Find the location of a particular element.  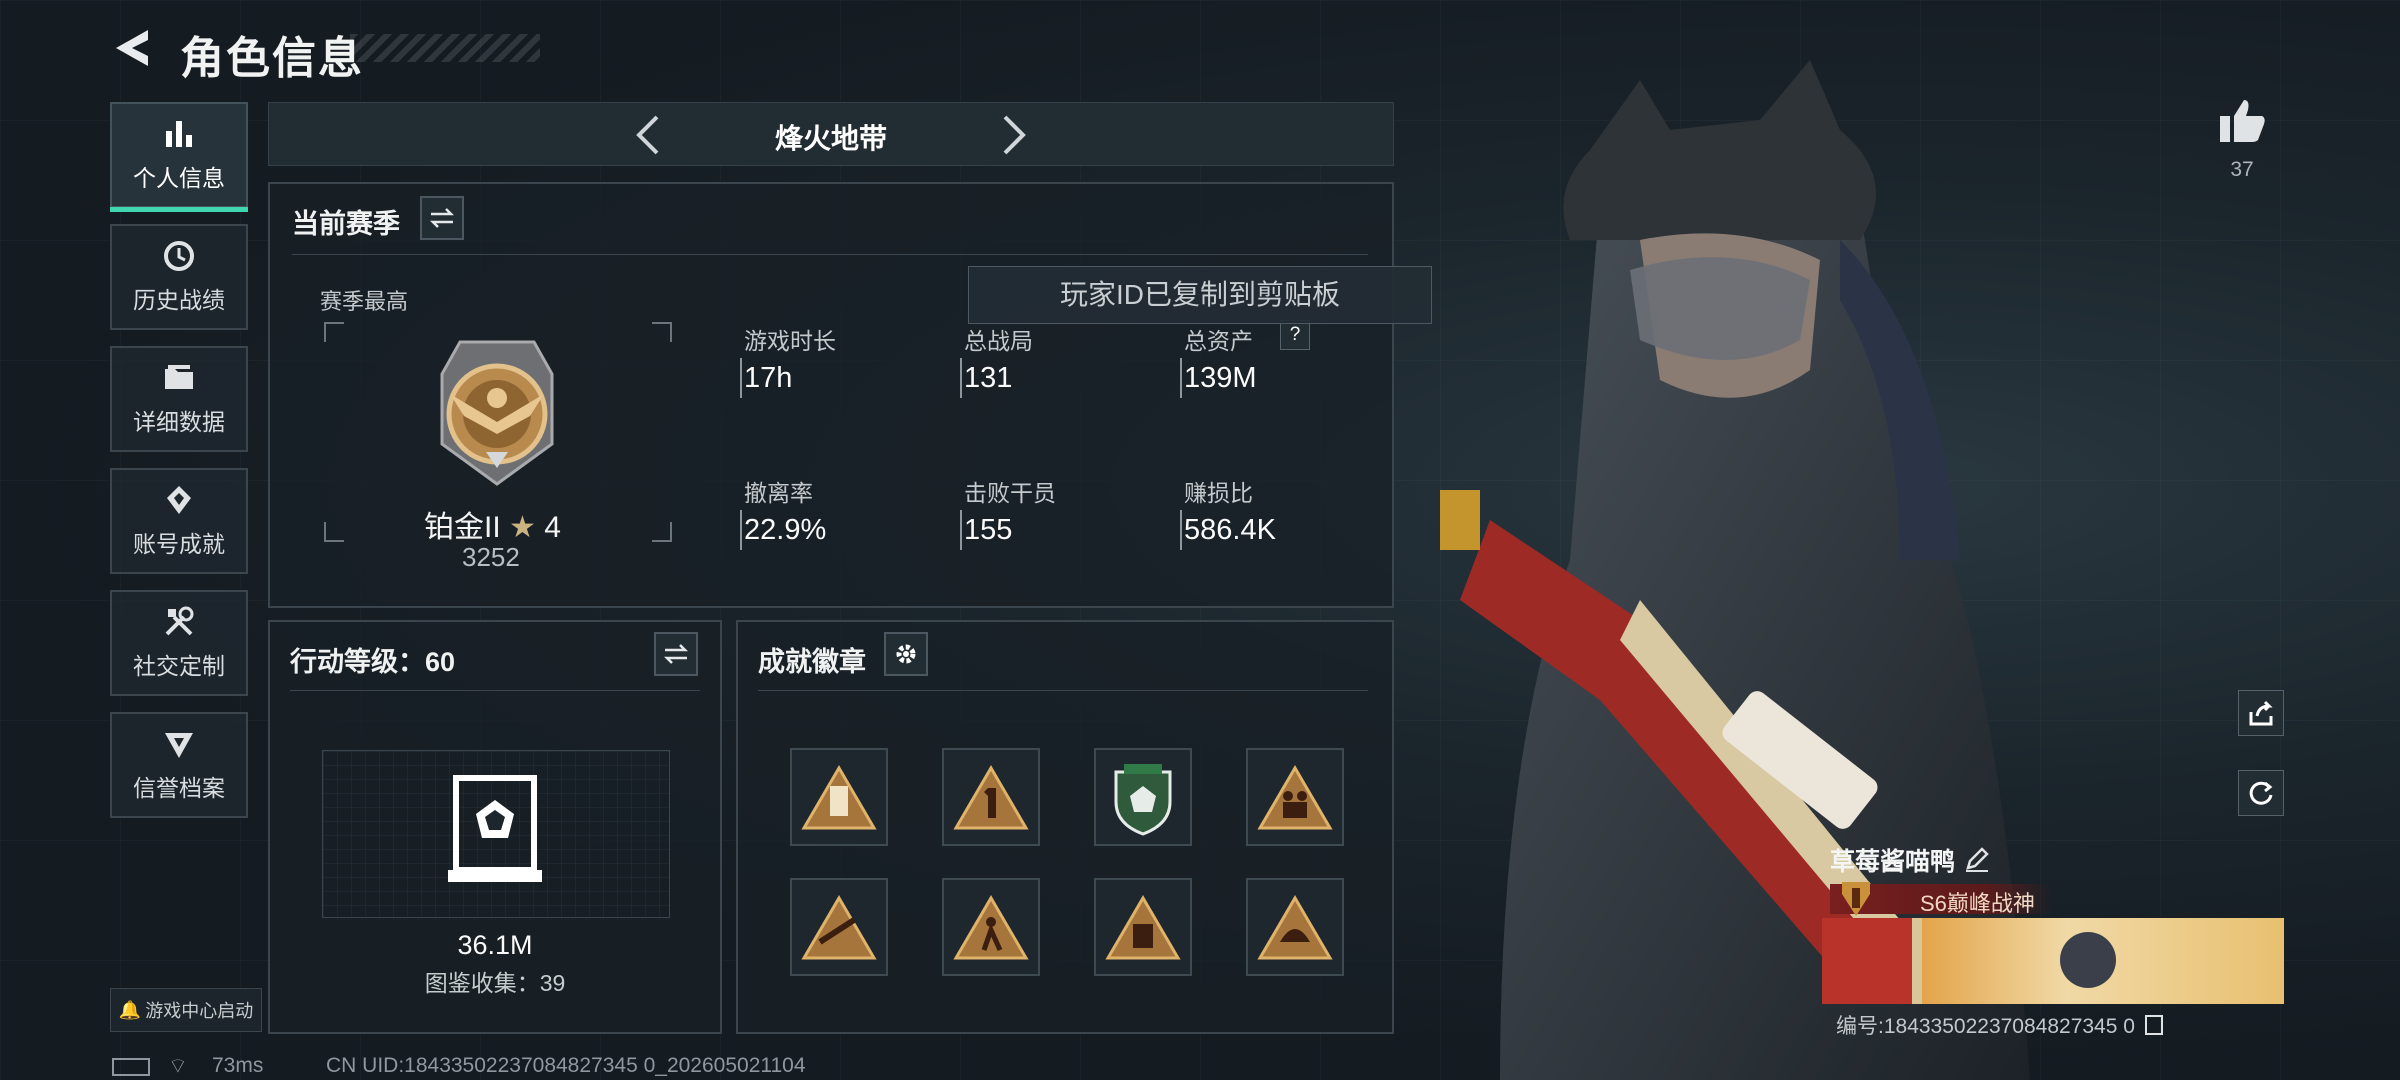

season-best-label: 赛季最高 is located at coordinates (364, 301).